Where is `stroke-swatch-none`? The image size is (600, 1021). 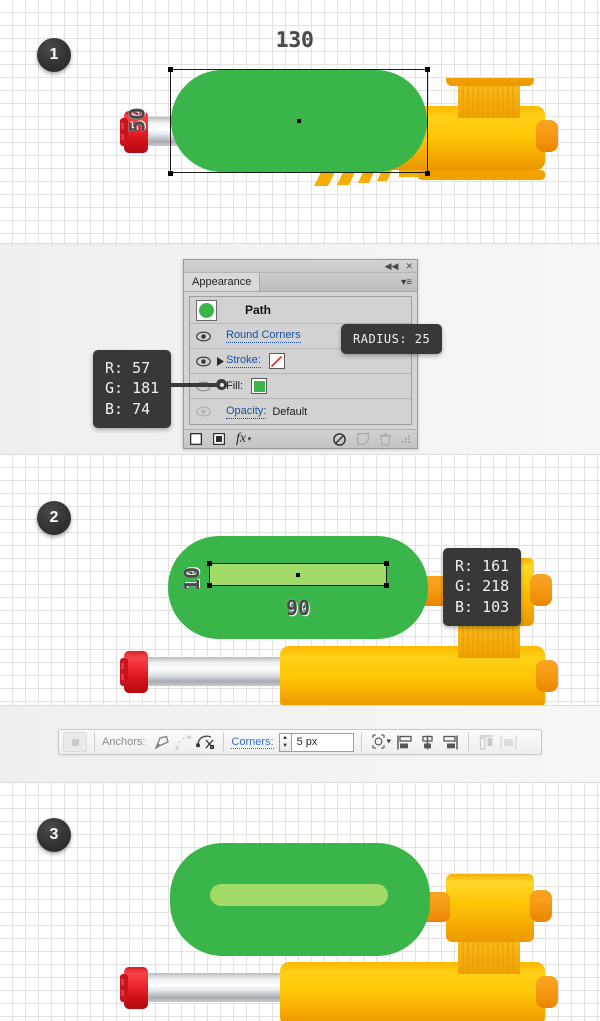
stroke-swatch-none is located at coordinates (276, 361).